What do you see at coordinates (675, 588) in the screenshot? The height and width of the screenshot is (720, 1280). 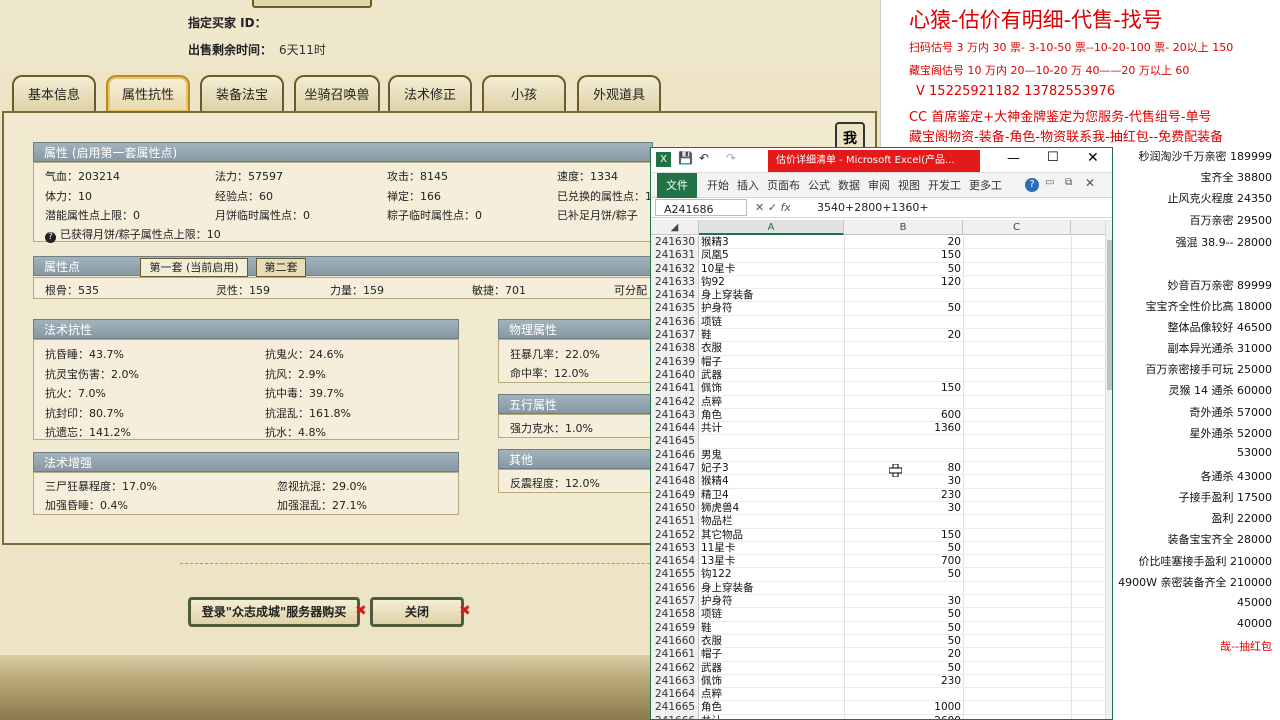 I see `row-number: 241656` at bounding box center [675, 588].